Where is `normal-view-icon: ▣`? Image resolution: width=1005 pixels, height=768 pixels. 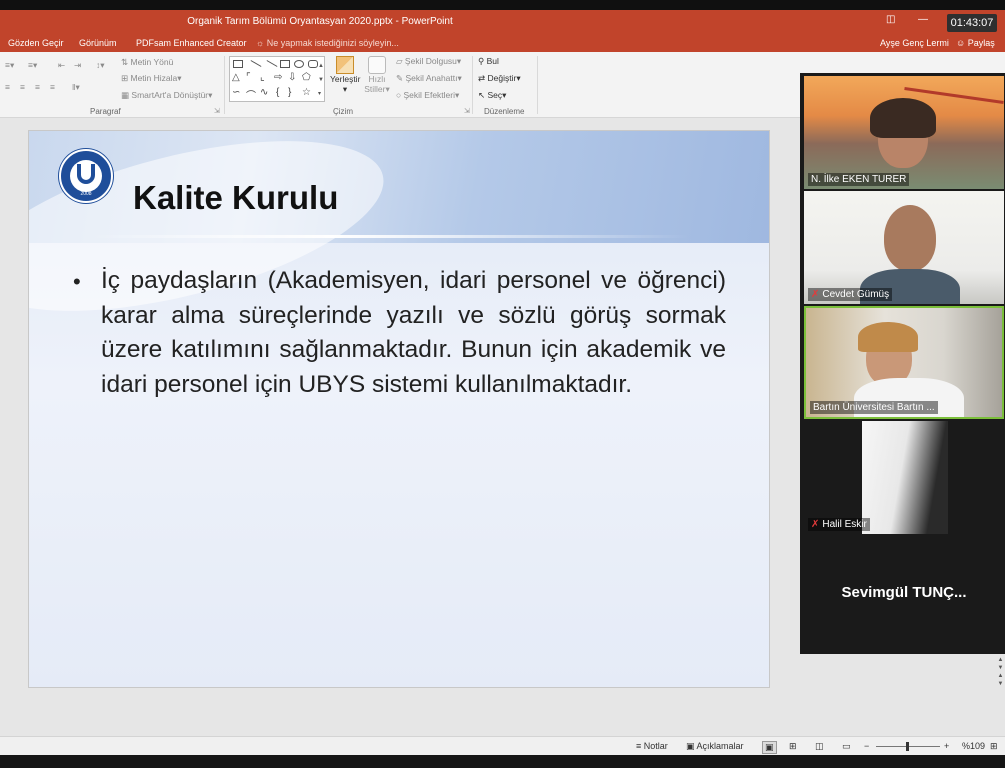 normal-view-icon: ▣ is located at coordinates (769, 747).